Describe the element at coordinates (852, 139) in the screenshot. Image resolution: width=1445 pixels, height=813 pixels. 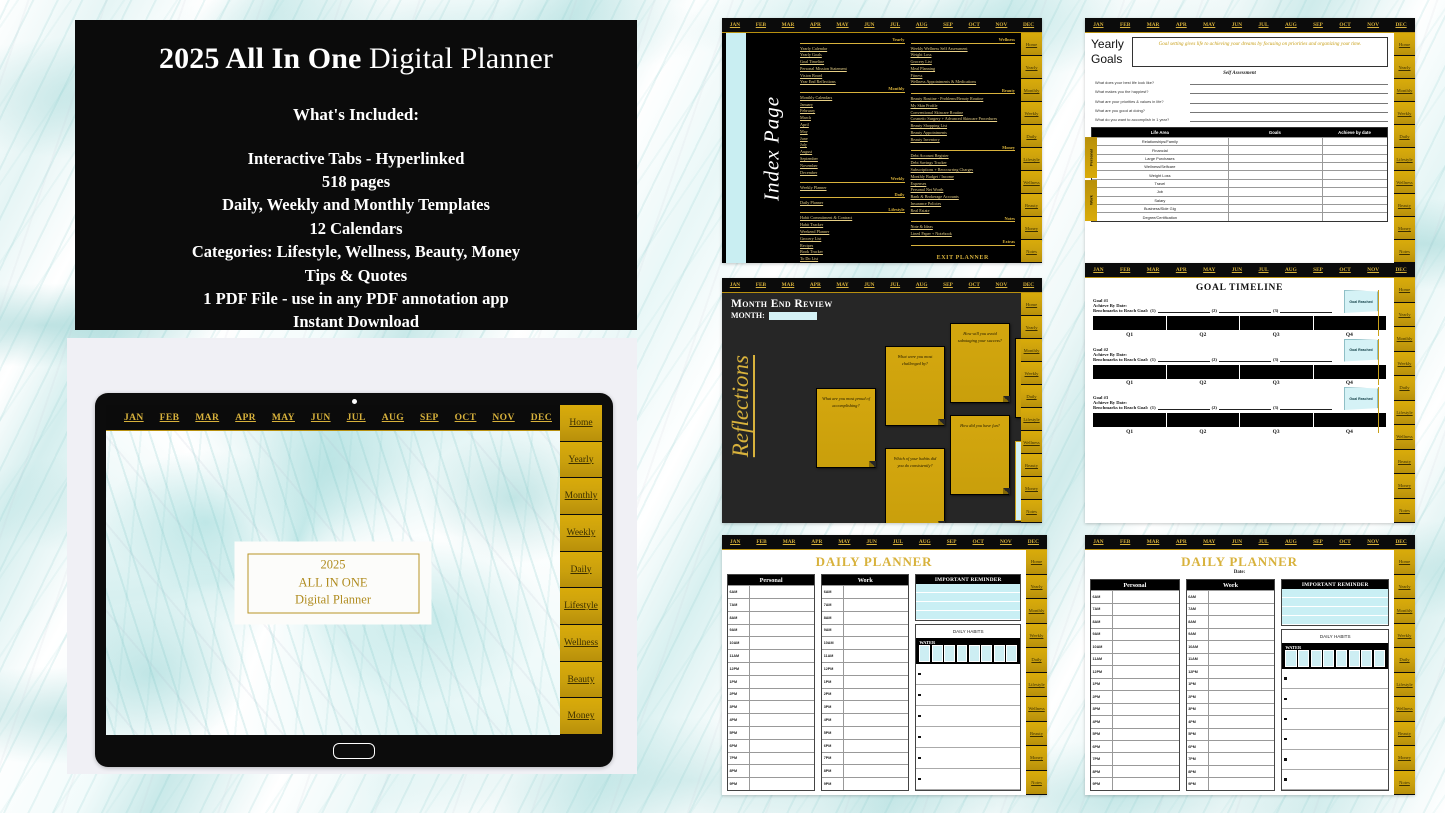
I see `index-link: June` at that location.